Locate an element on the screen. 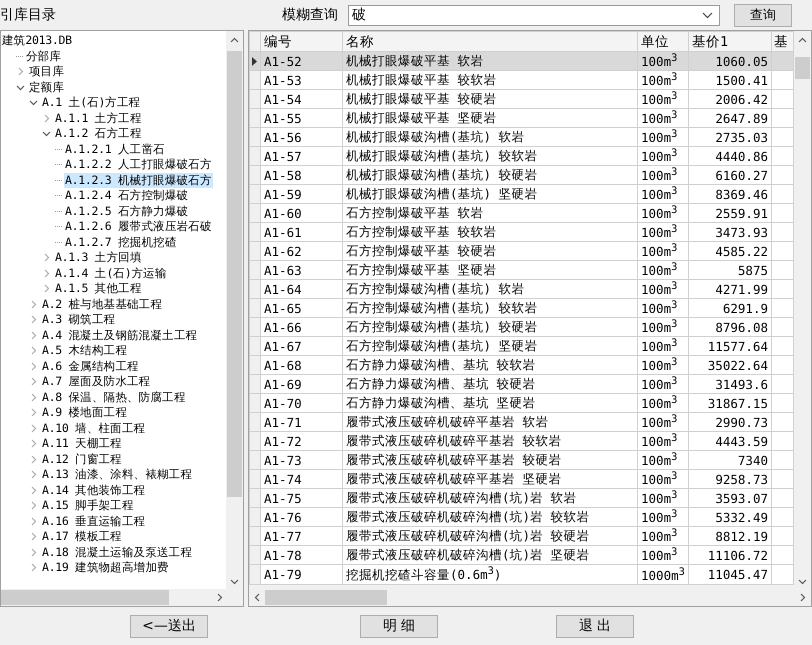 The width and height of the screenshot is (812, 645). tree-item: A.17 模板工程 is located at coordinates (82, 536).